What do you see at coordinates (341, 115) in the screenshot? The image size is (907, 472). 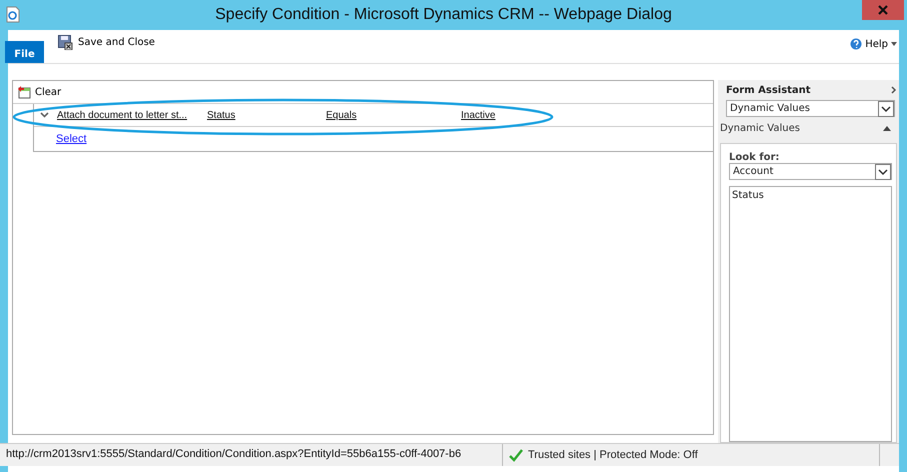 I see `operator-link: Equals` at bounding box center [341, 115].